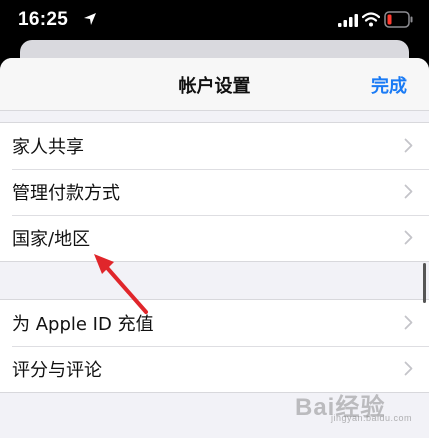 Image resolution: width=429 pixels, height=438 pixels. What do you see at coordinates (372, 418) in the screenshot?
I see `watermark-subtext: jingyan.baidu.com` at bounding box center [372, 418].